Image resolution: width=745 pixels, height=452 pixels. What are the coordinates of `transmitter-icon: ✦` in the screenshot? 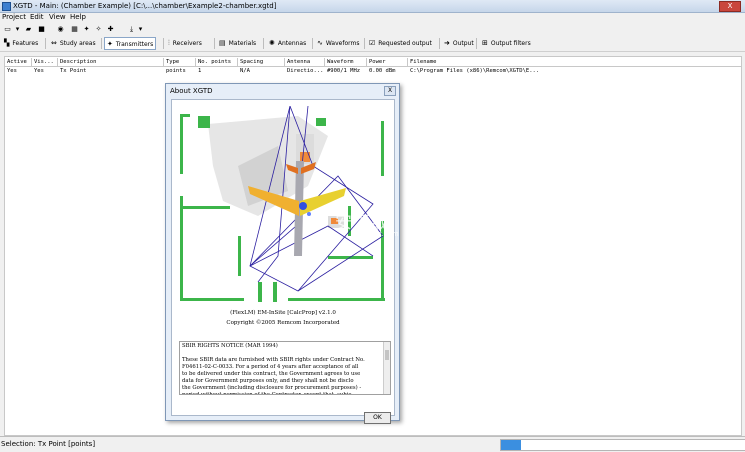 It's located at (86, 29).